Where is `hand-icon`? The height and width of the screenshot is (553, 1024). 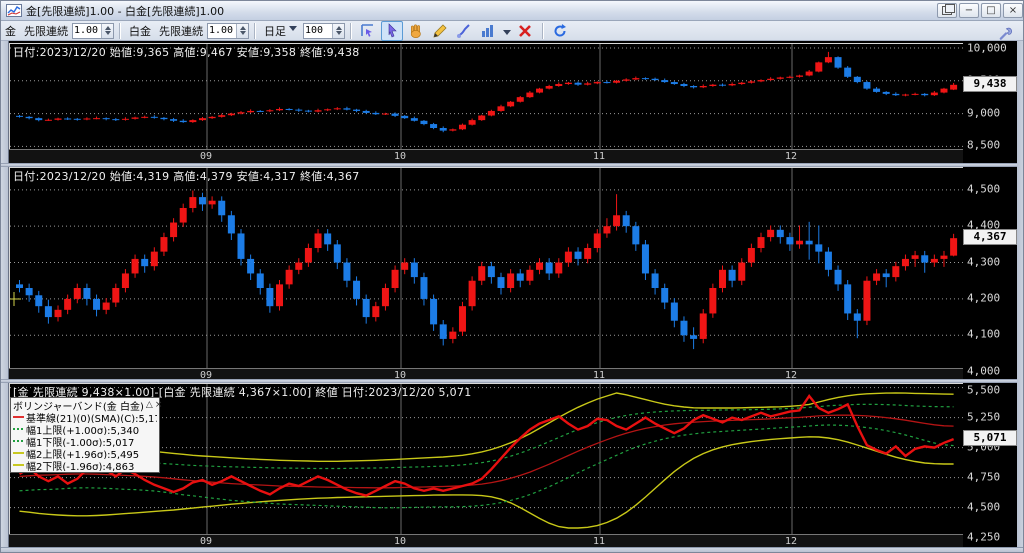 hand-icon is located at coordinates (415, 30).